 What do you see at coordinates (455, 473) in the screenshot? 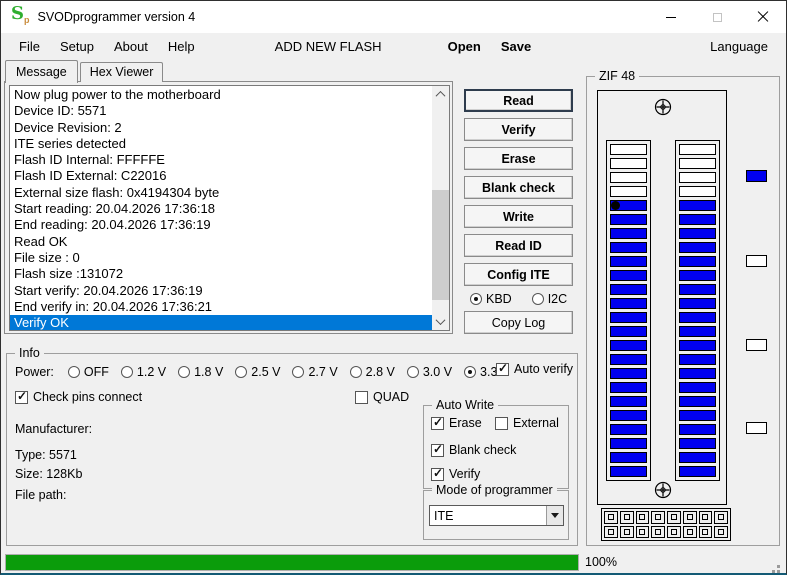
I see `auto-write-verify-checkbox: Verify` at bounding box center [455, 473].